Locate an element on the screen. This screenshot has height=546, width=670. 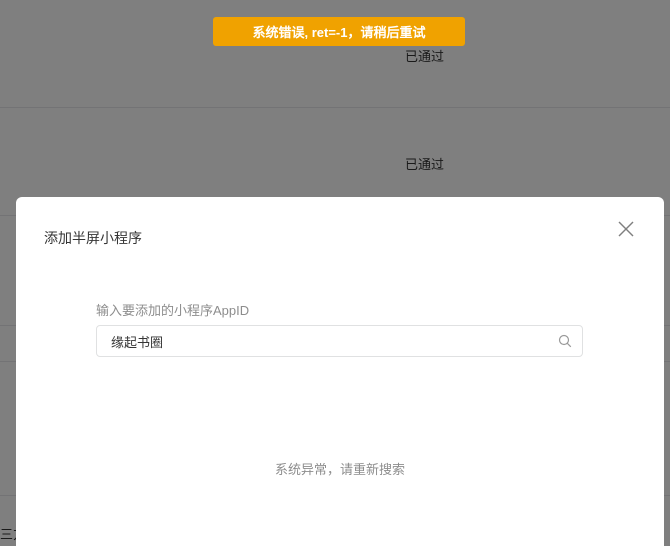
close-icon is located at coordinates (626, 229).